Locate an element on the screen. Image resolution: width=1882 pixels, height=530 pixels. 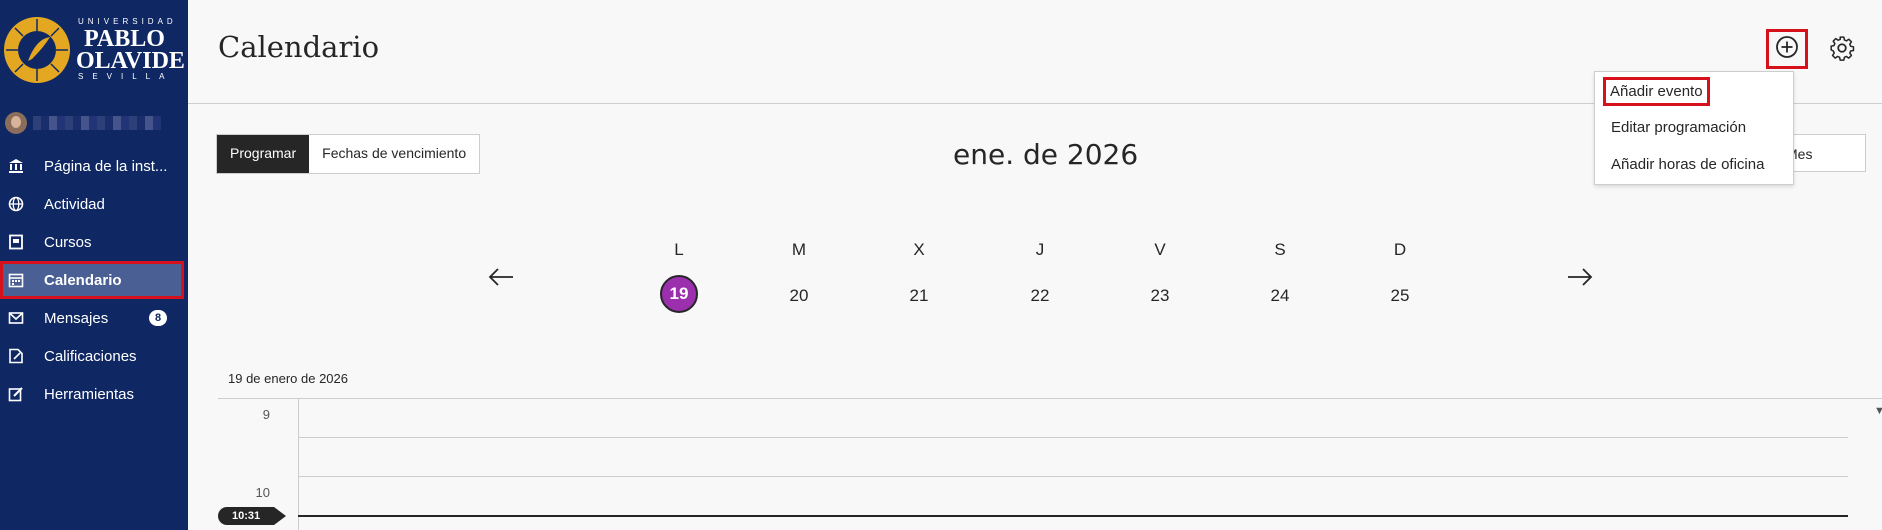
due-dates-view-button: Fechas de vencimiento is located at coordinates (394, 154).